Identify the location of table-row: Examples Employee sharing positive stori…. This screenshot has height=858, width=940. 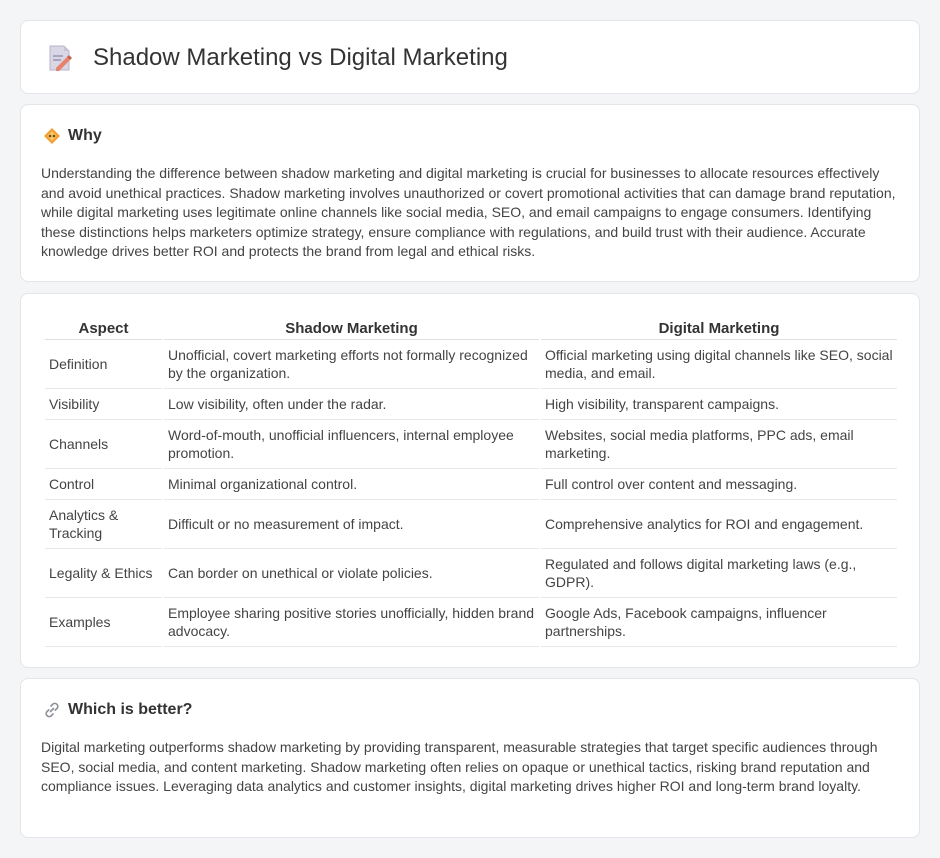
(471, 622).